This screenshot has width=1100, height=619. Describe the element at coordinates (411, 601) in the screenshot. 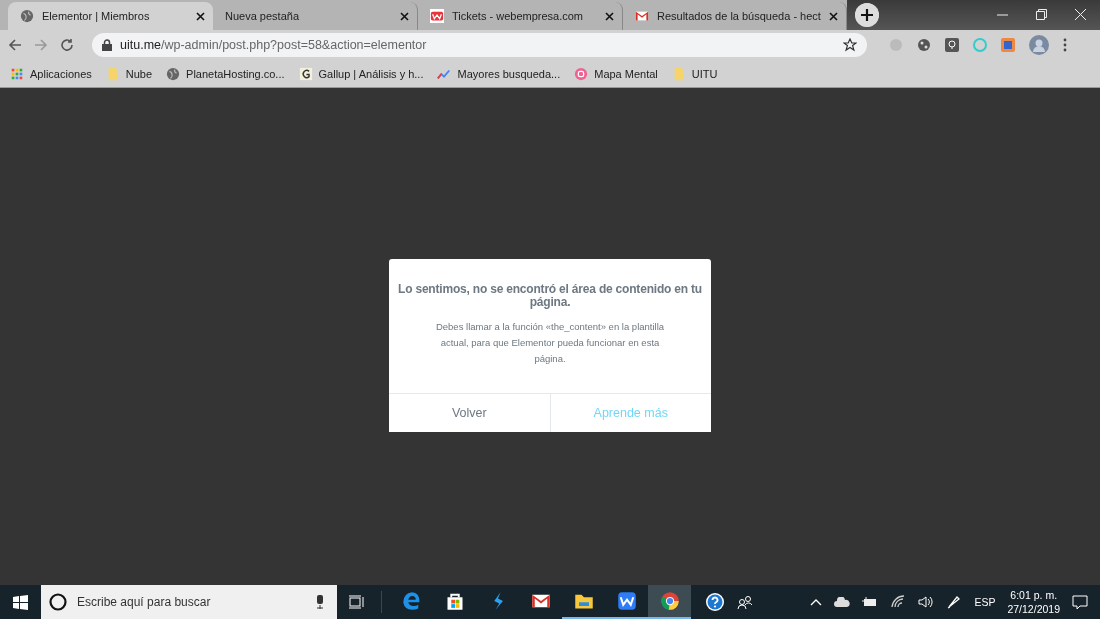

I see `edge-browser-icon` at that location.